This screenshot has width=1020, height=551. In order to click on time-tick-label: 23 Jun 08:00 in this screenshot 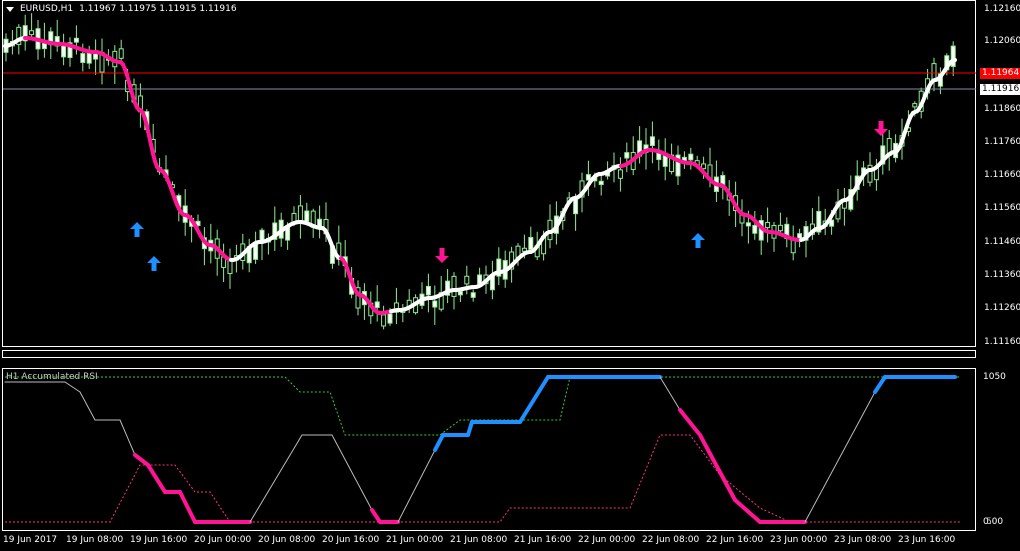, I will do `click(863, 540)`.